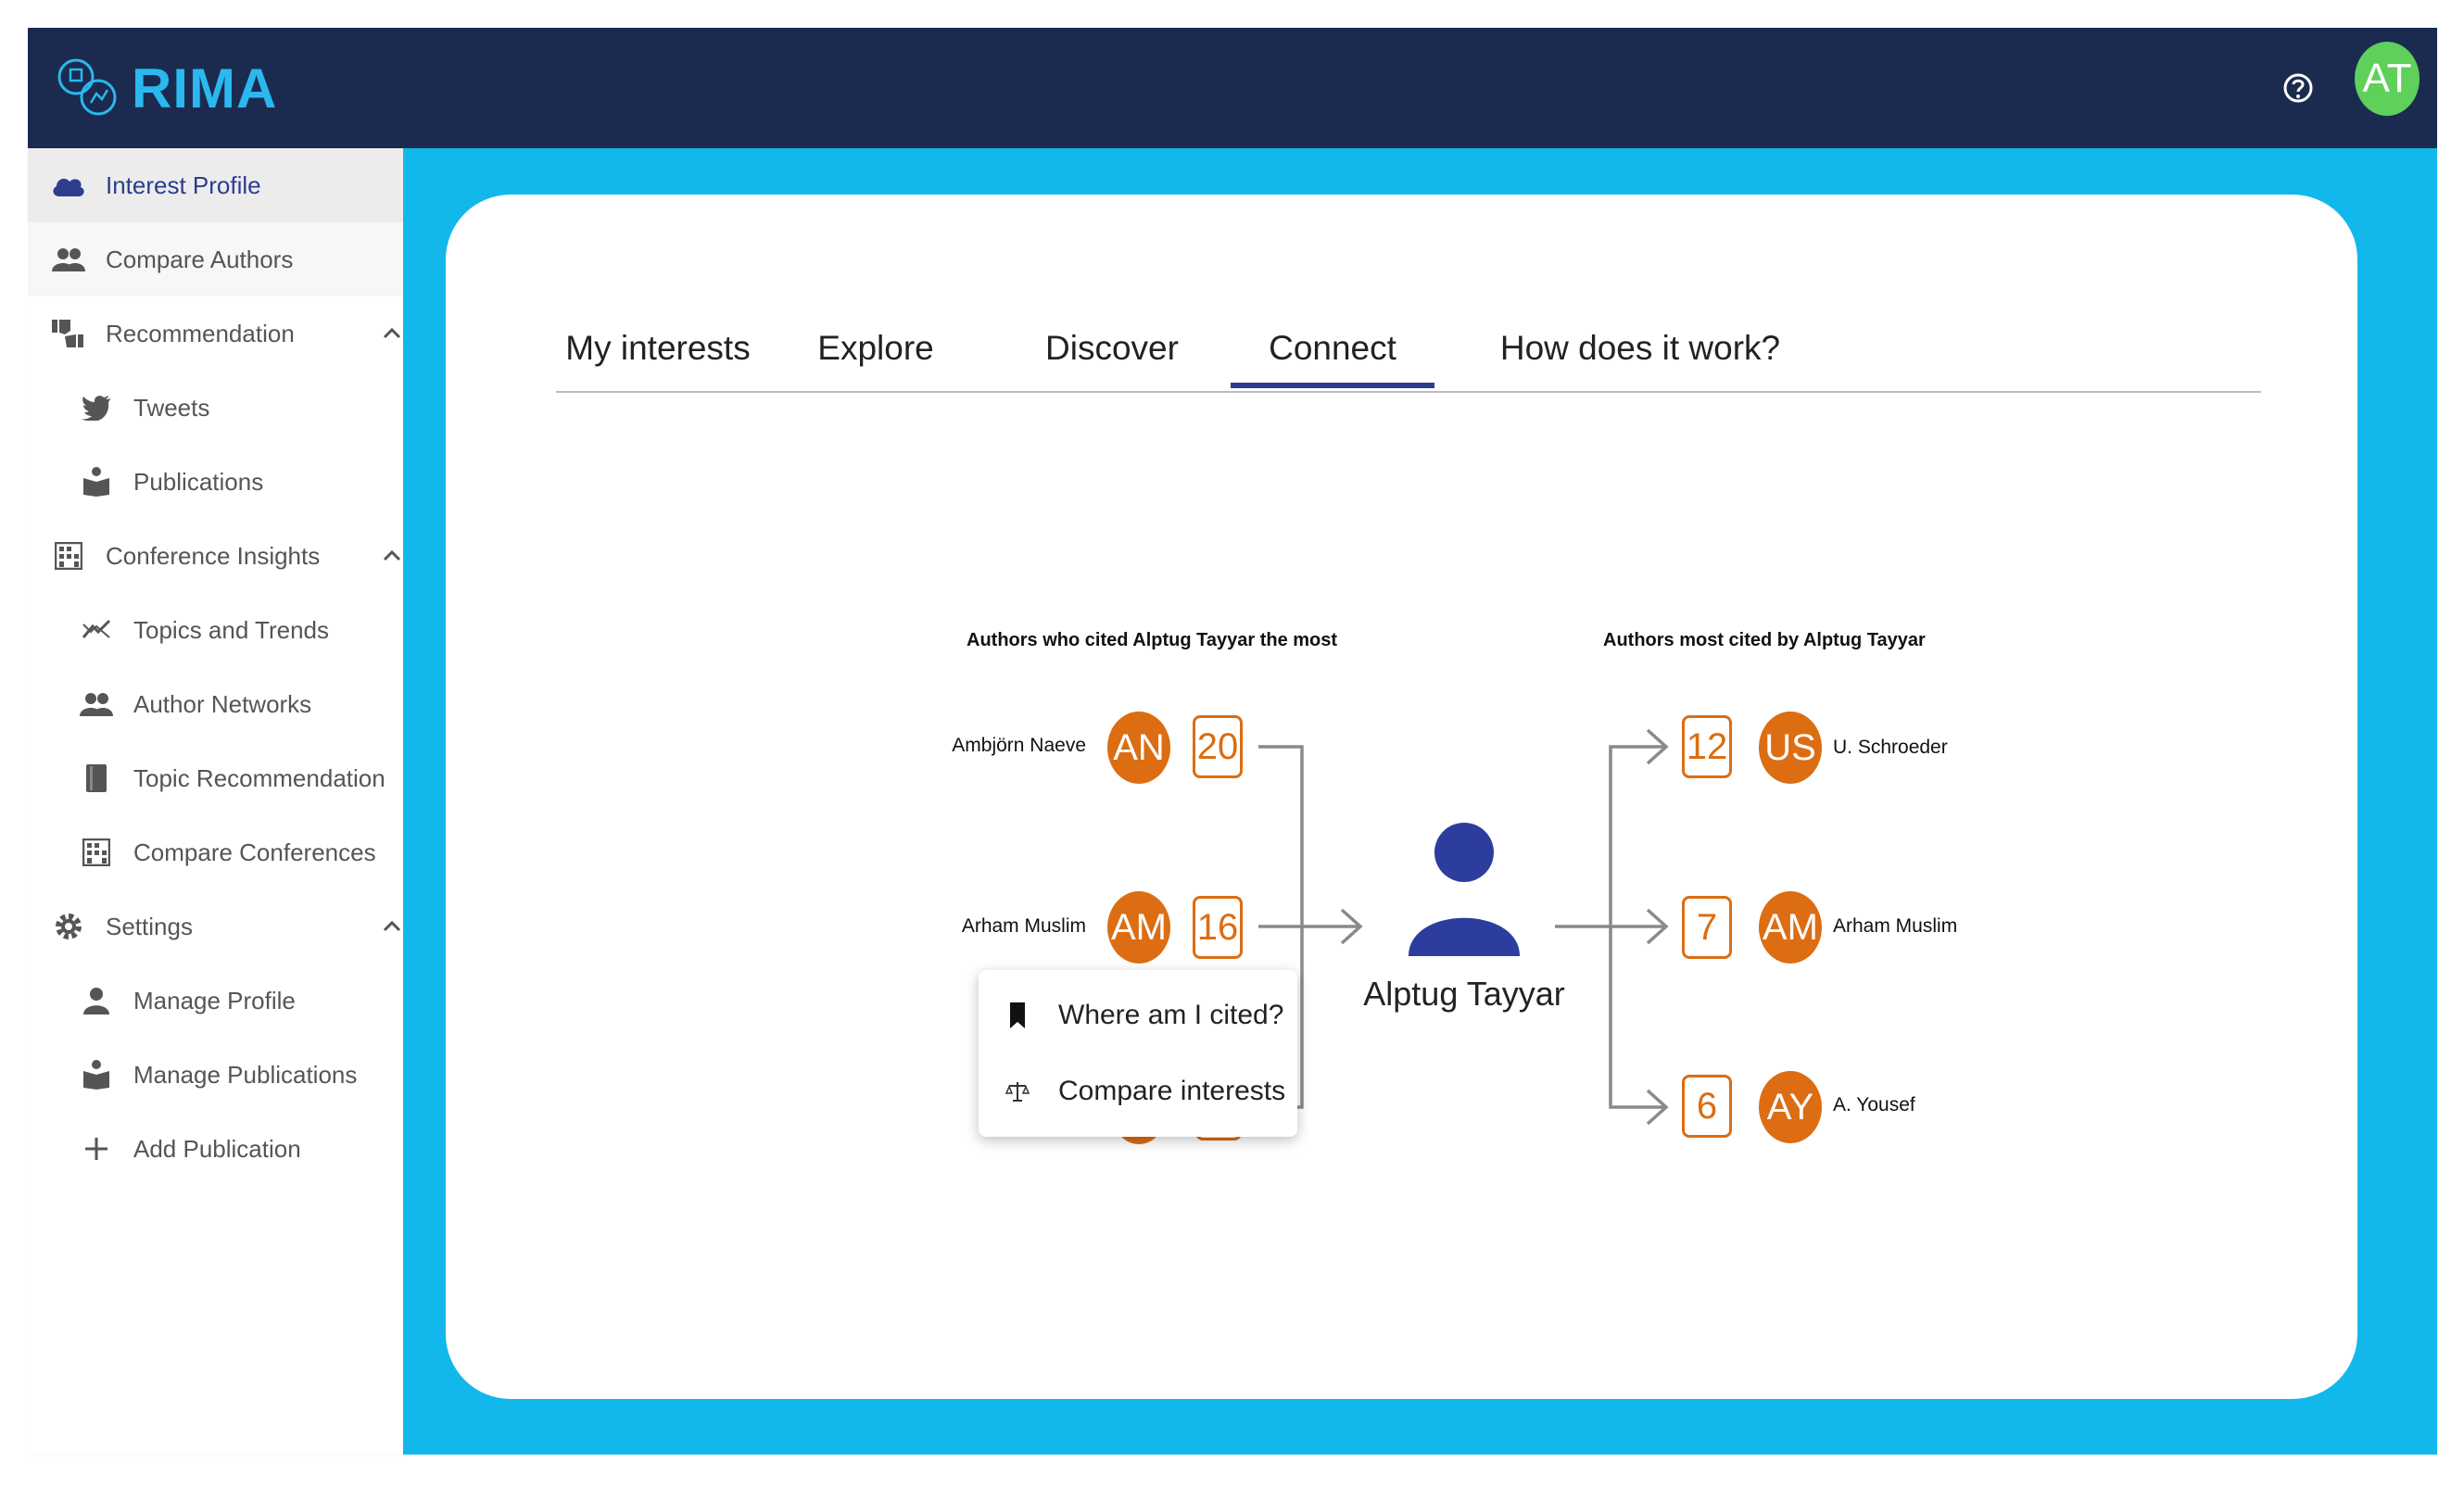 Image resolution: width=2464 pixels, height=1487 pixels. What do you see at coordinates (255, 852) in the screenshot?
I see `sidebar-item-label: Compare Conferences` at bounding box center [255, 852].